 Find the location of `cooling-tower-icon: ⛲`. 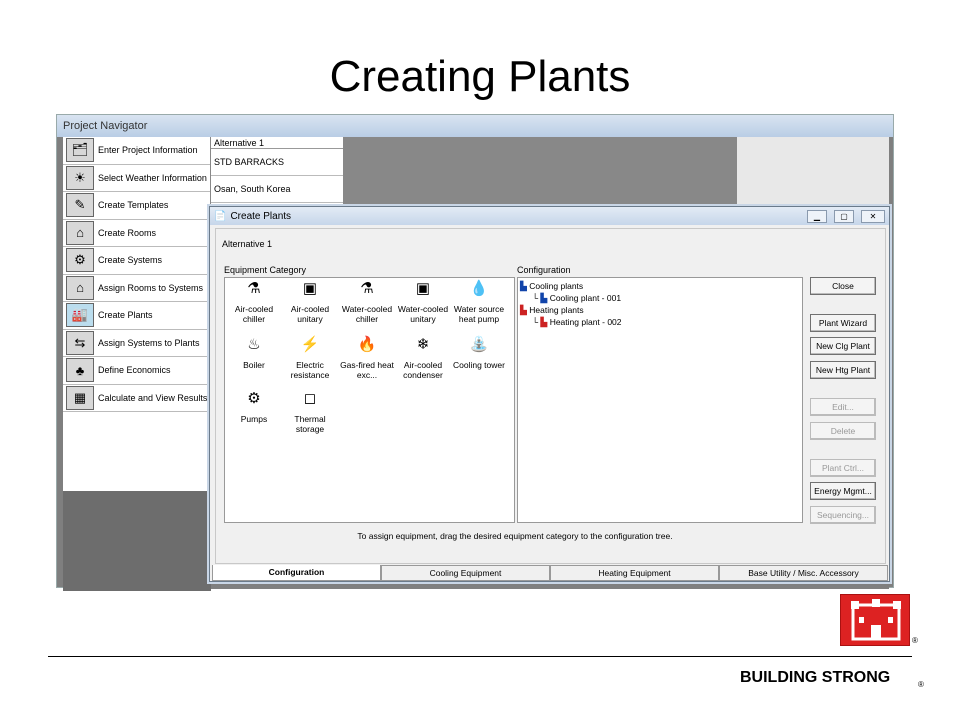

cooling-tower-icon: ⛲ is located at coordinates (479, 344).